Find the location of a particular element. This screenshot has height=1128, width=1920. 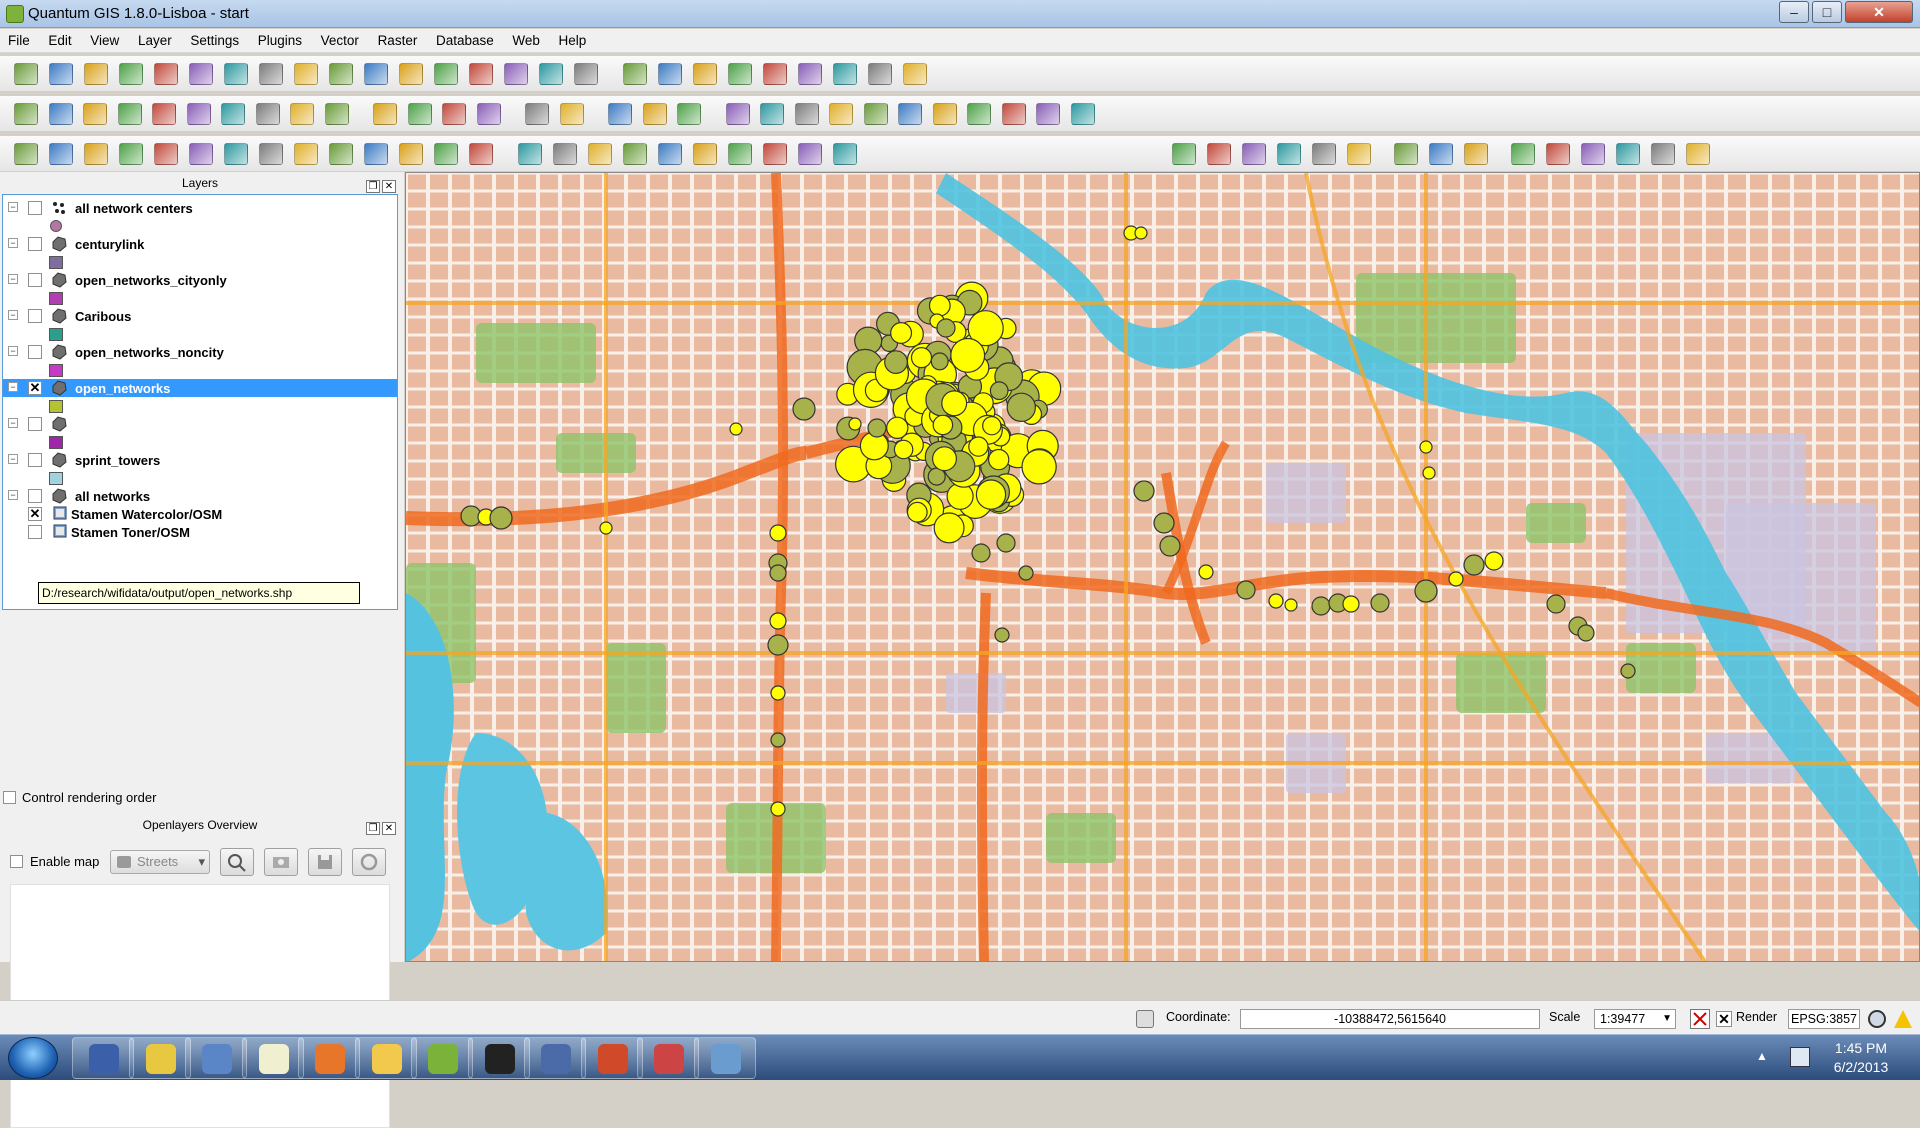

minimize-button: – is located at coordinates (1794, 12).